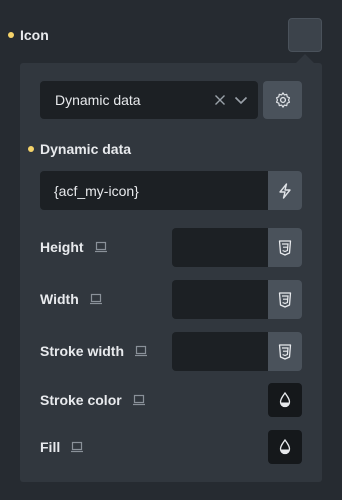 The width and height of the screenshot is (342, 500). Describe the element at coordinates (220, 351) in the screenshot. I see `stroke-width-input` at that location.